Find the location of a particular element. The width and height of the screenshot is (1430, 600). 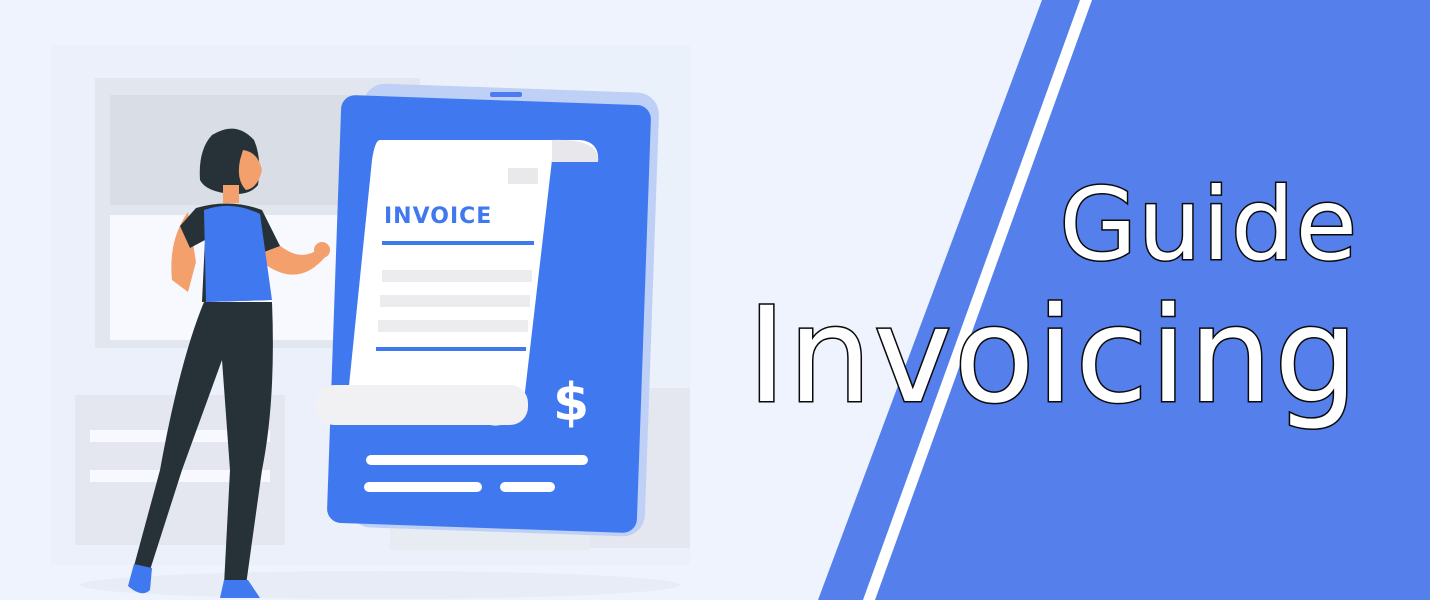

headline-guide: Guide is located at coordinates (1208, 224).